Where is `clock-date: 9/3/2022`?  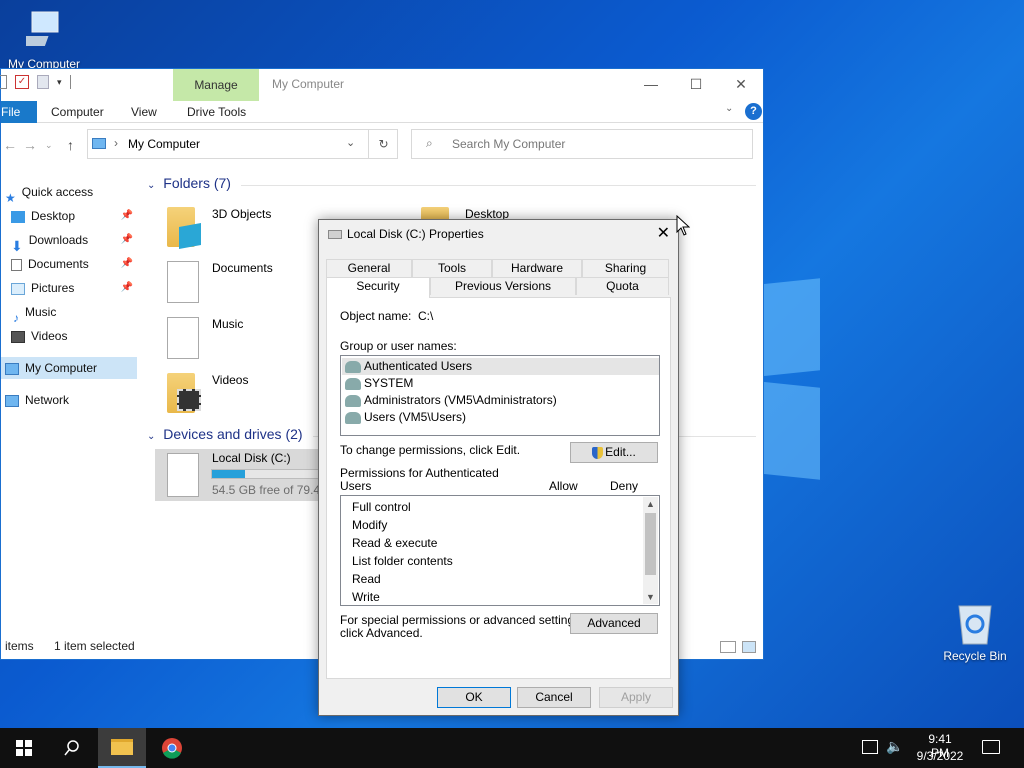
clock-date: 9/3/2022 is located at coordinates (940, 756).